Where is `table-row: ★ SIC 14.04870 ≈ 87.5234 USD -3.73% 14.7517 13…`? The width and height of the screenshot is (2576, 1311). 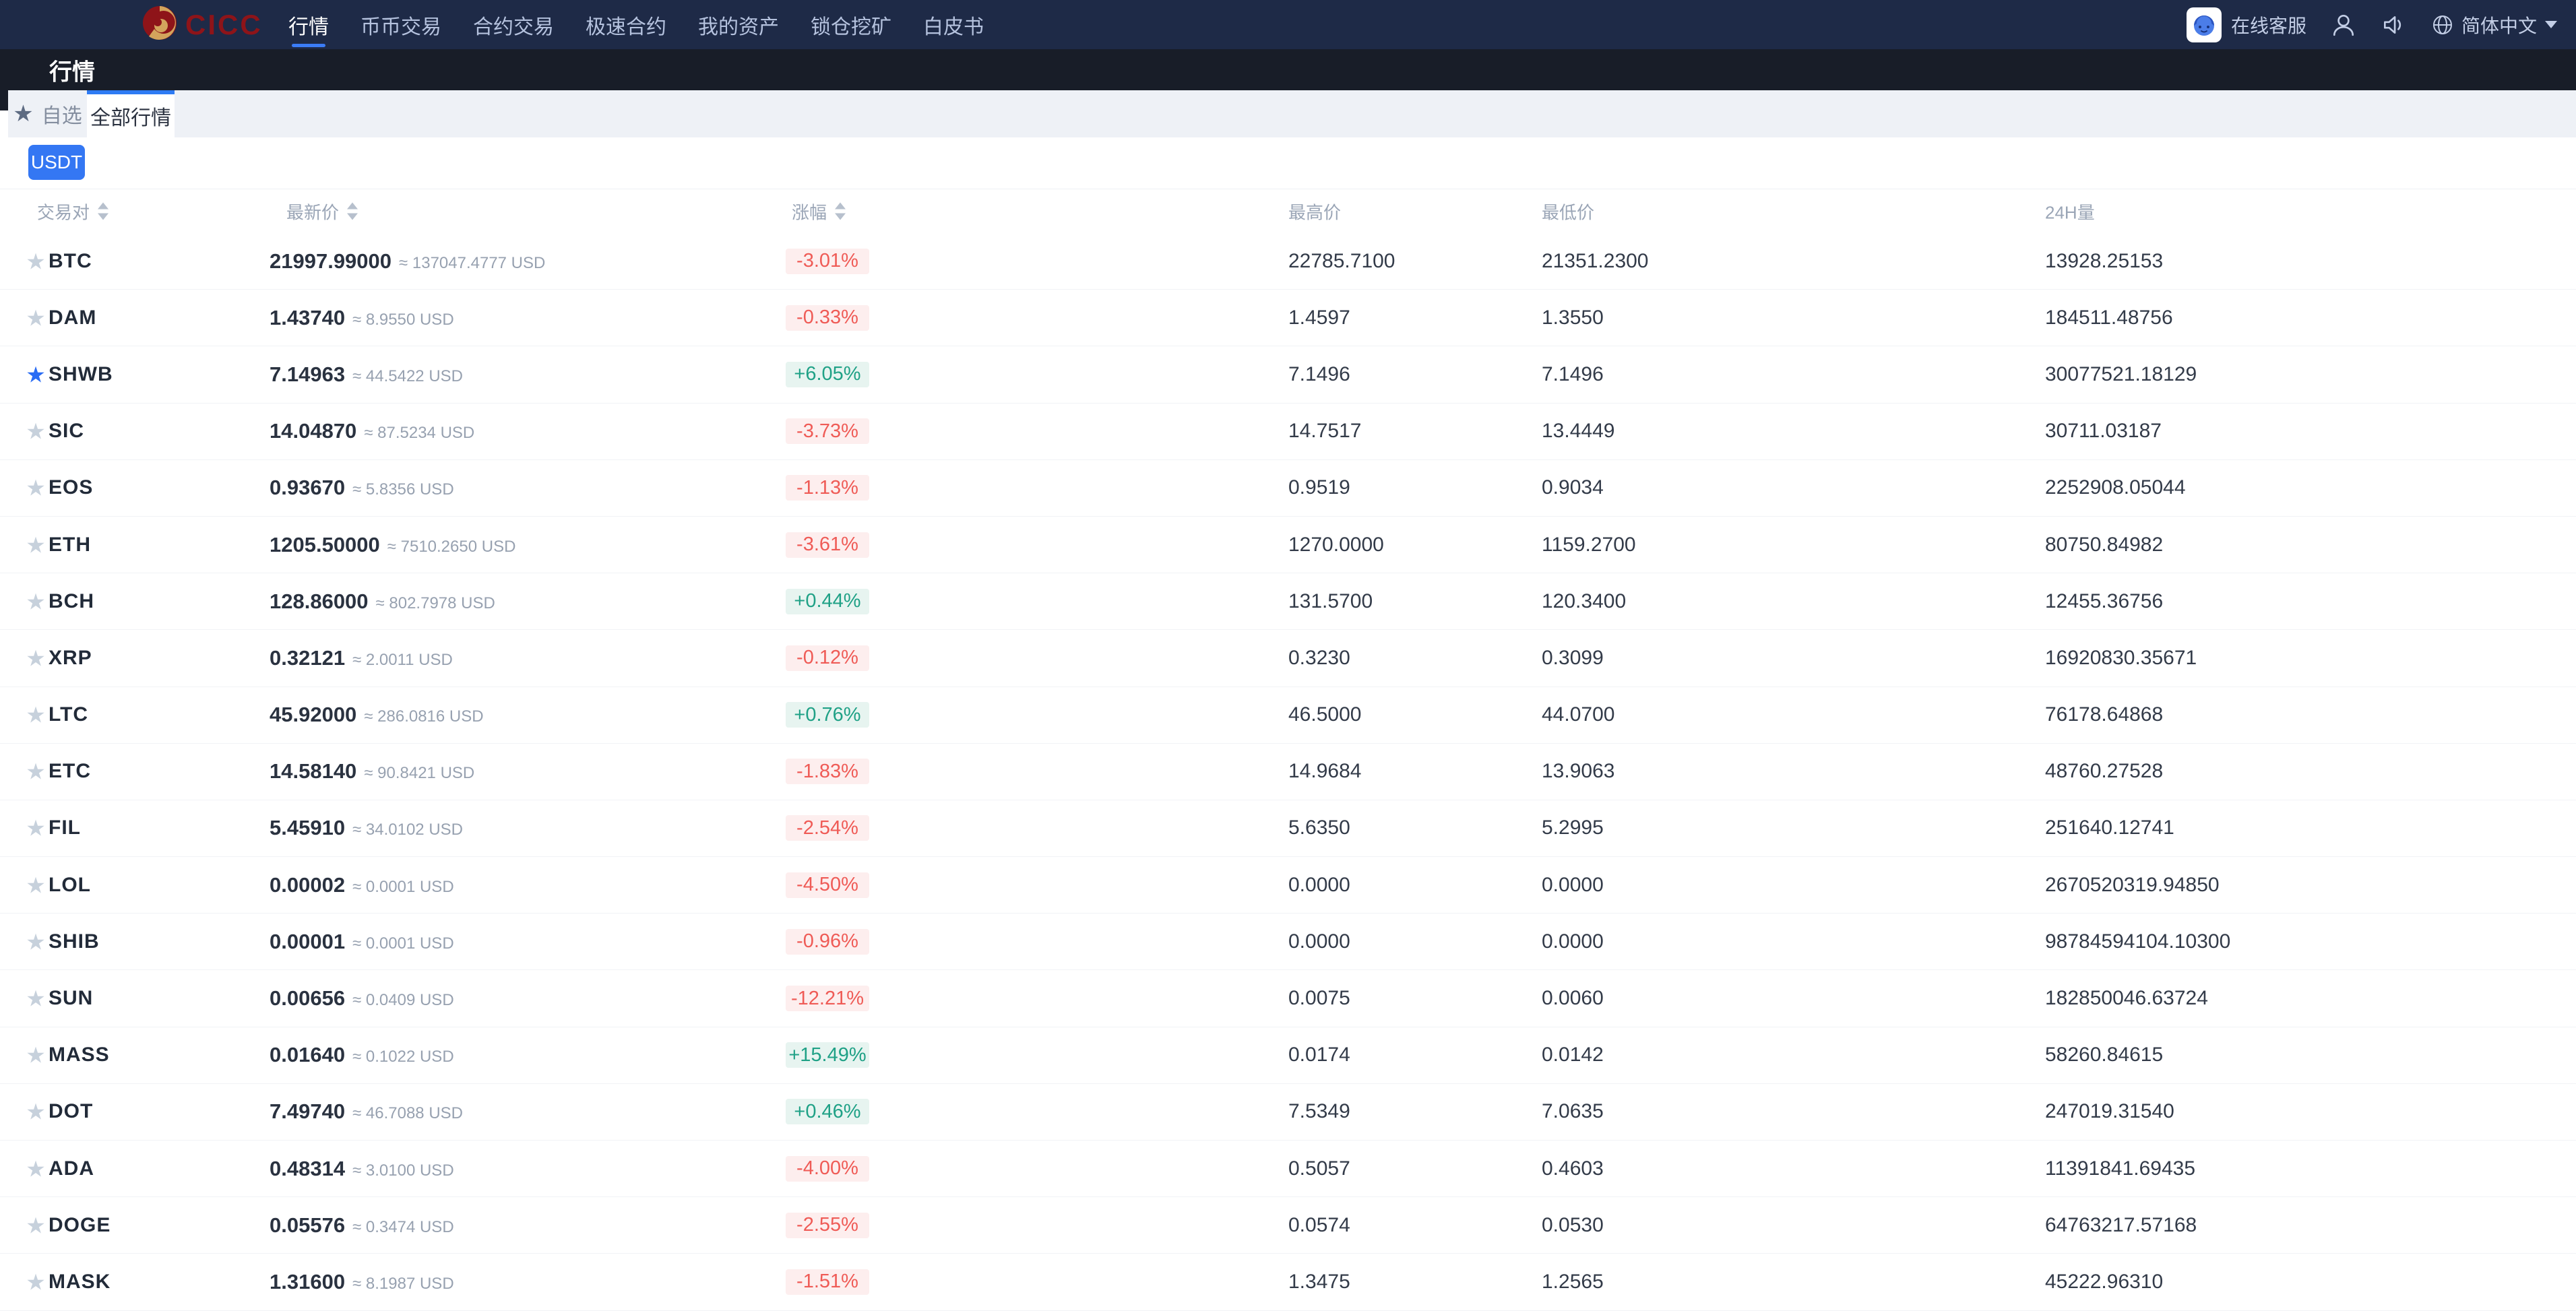 table-row: ★ SIC 14.04870 ≈ 87.5234 USD -3.73% 14.7517 13… is located at coordinates (1288, 432).